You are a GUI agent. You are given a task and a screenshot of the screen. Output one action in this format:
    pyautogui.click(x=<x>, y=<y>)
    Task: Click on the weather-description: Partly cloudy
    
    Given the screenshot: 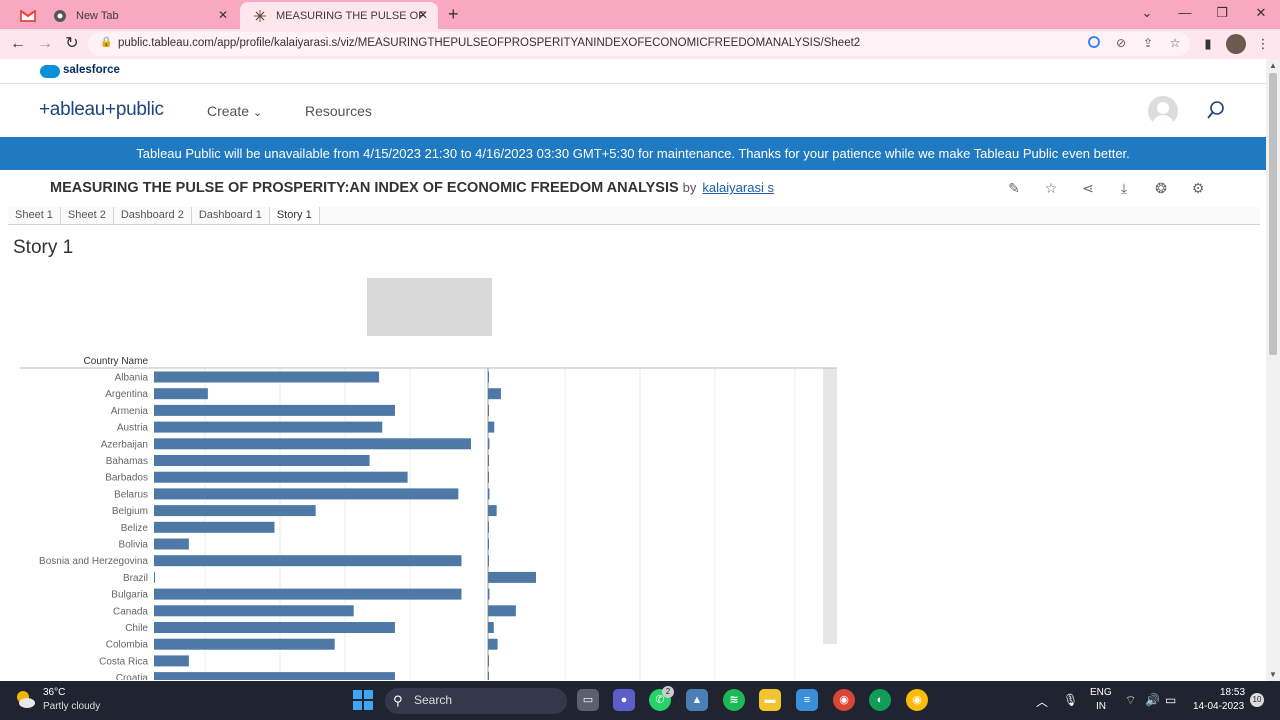 What is the action you would take?
    pyautogui.click(x=71, y=706)
    